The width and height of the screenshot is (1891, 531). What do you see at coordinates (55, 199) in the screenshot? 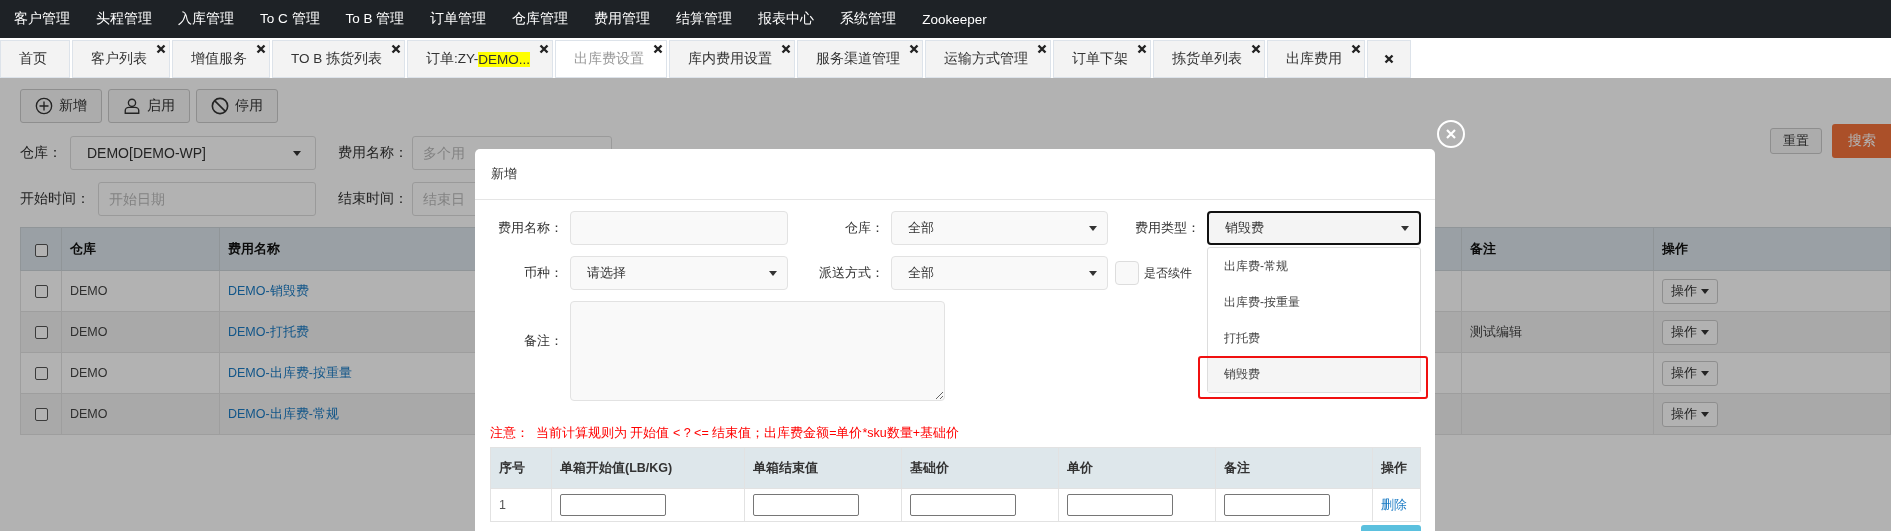
I see `start-time-label: 开始时间：` at bounding box center [55, 199].